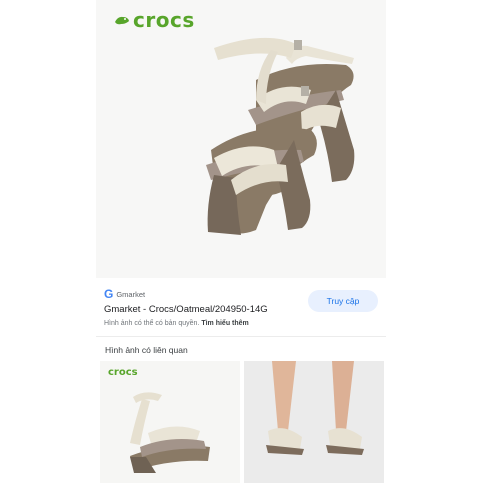  I want to click on source-row: G Gmarket, so click(124, 294).